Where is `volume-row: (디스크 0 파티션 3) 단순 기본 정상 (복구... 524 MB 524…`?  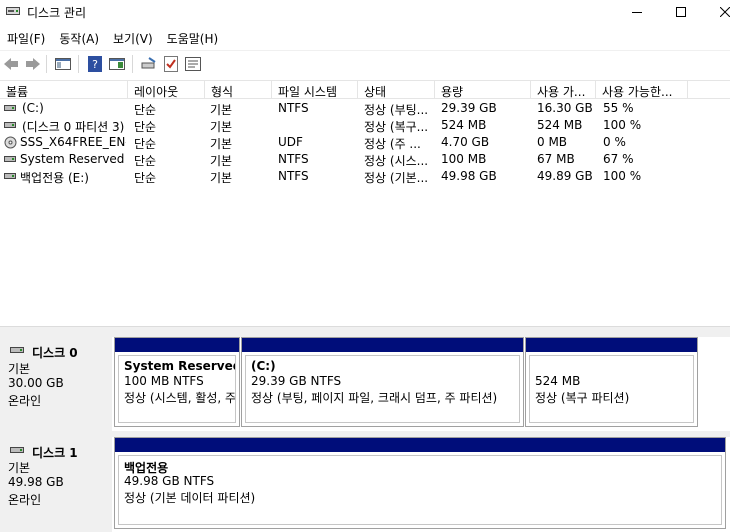
volume-row: (디스크 0 파티션 3) 단순 기본 정상 (복구... 524 MB 524… is located at coordinates (365, 125).